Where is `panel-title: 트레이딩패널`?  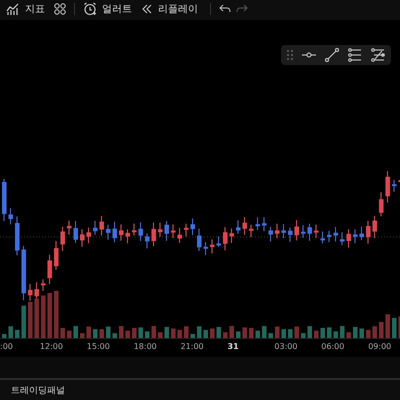 panel-title: 트레이딩패널 is located at coordinates (38, 390).